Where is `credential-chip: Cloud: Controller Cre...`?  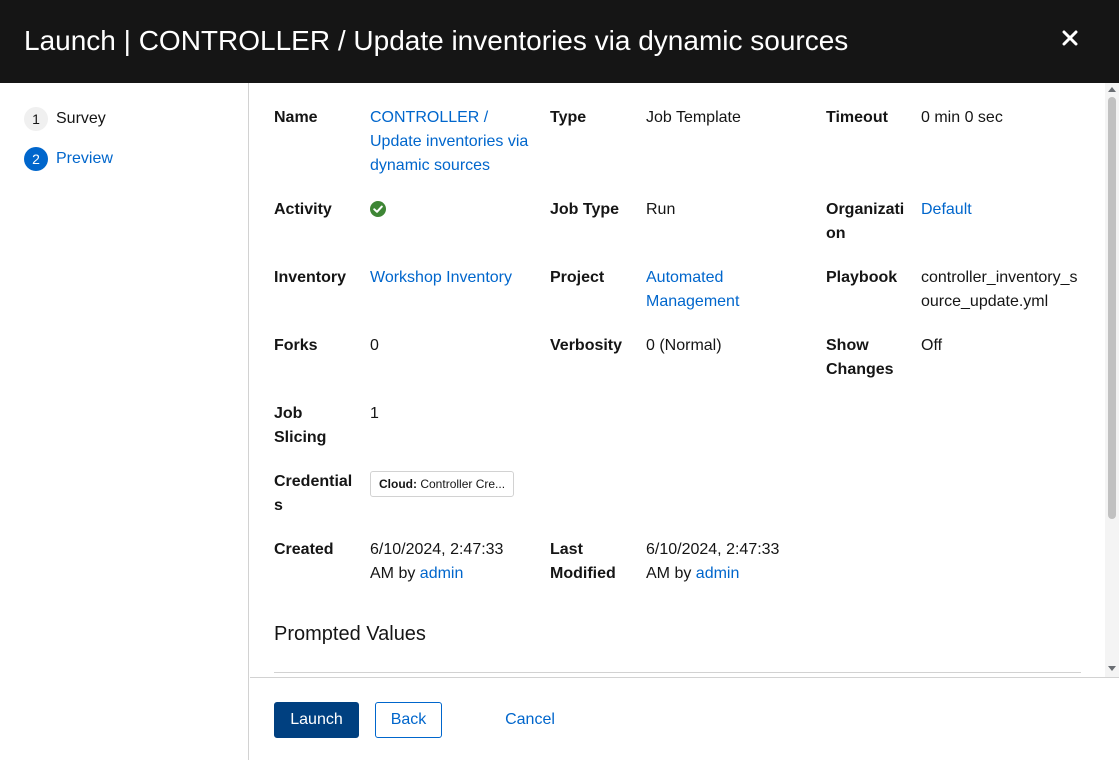 credential-chip: Cloud: Controller Cre... is located at coordinates (442, 484).